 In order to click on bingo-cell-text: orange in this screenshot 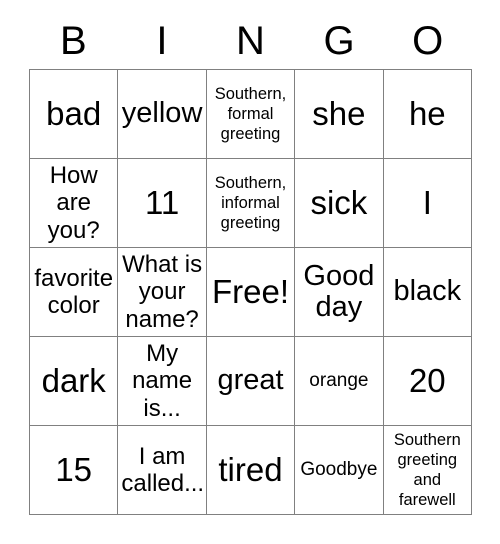, I will do `click(339, 380)`.